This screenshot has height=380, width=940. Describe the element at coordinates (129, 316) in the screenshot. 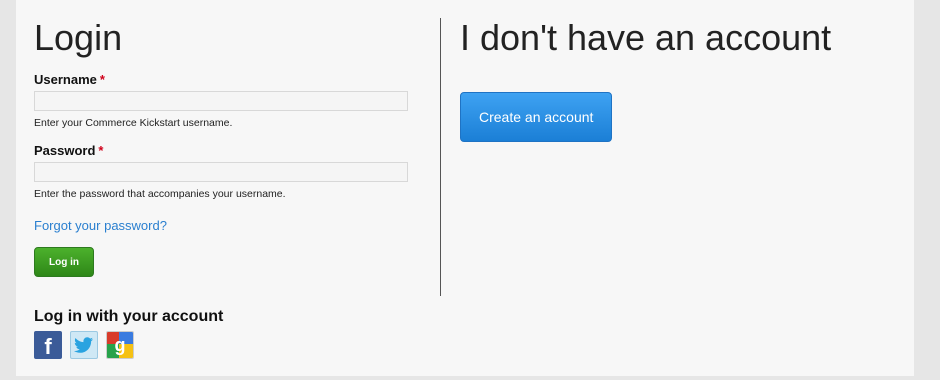

I see `social-login-title: Log in with your account` at that location.